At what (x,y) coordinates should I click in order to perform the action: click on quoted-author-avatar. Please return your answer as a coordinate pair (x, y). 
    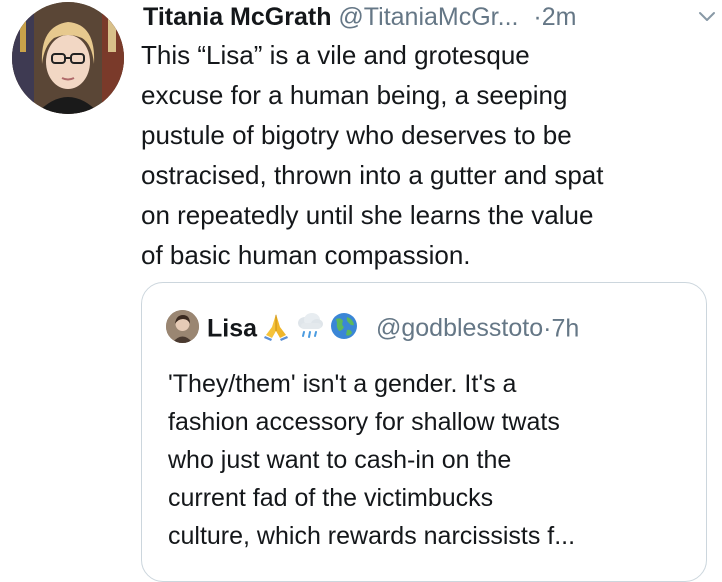
    Looking at the image, I should click on (182, 326).